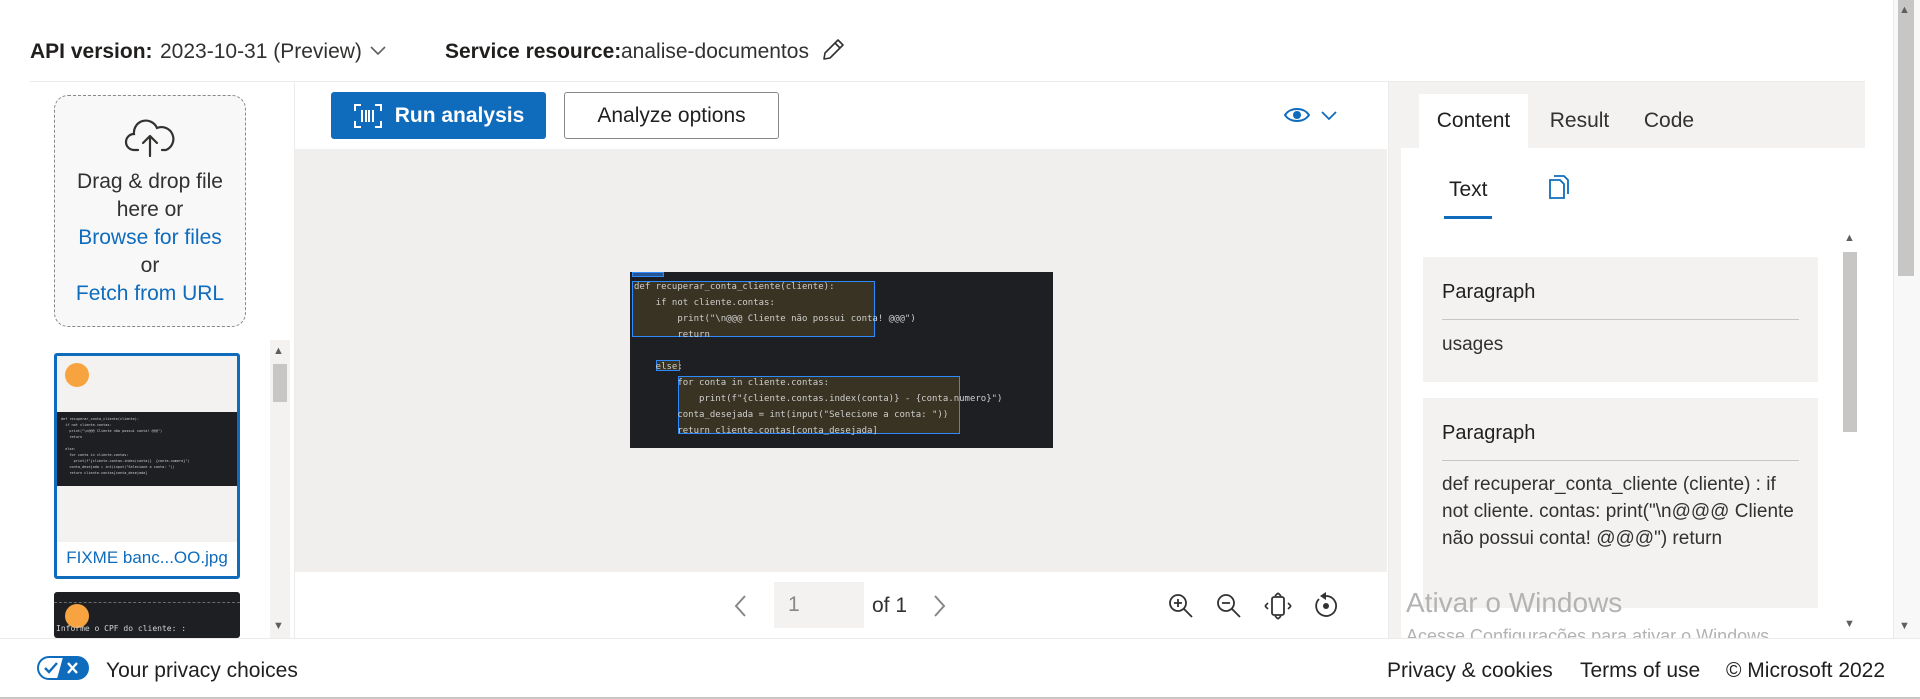 This screenshot has height=699, width=1920. I want to click on activation-watermark-title: Ativar o Windows, so click(1514, 602).